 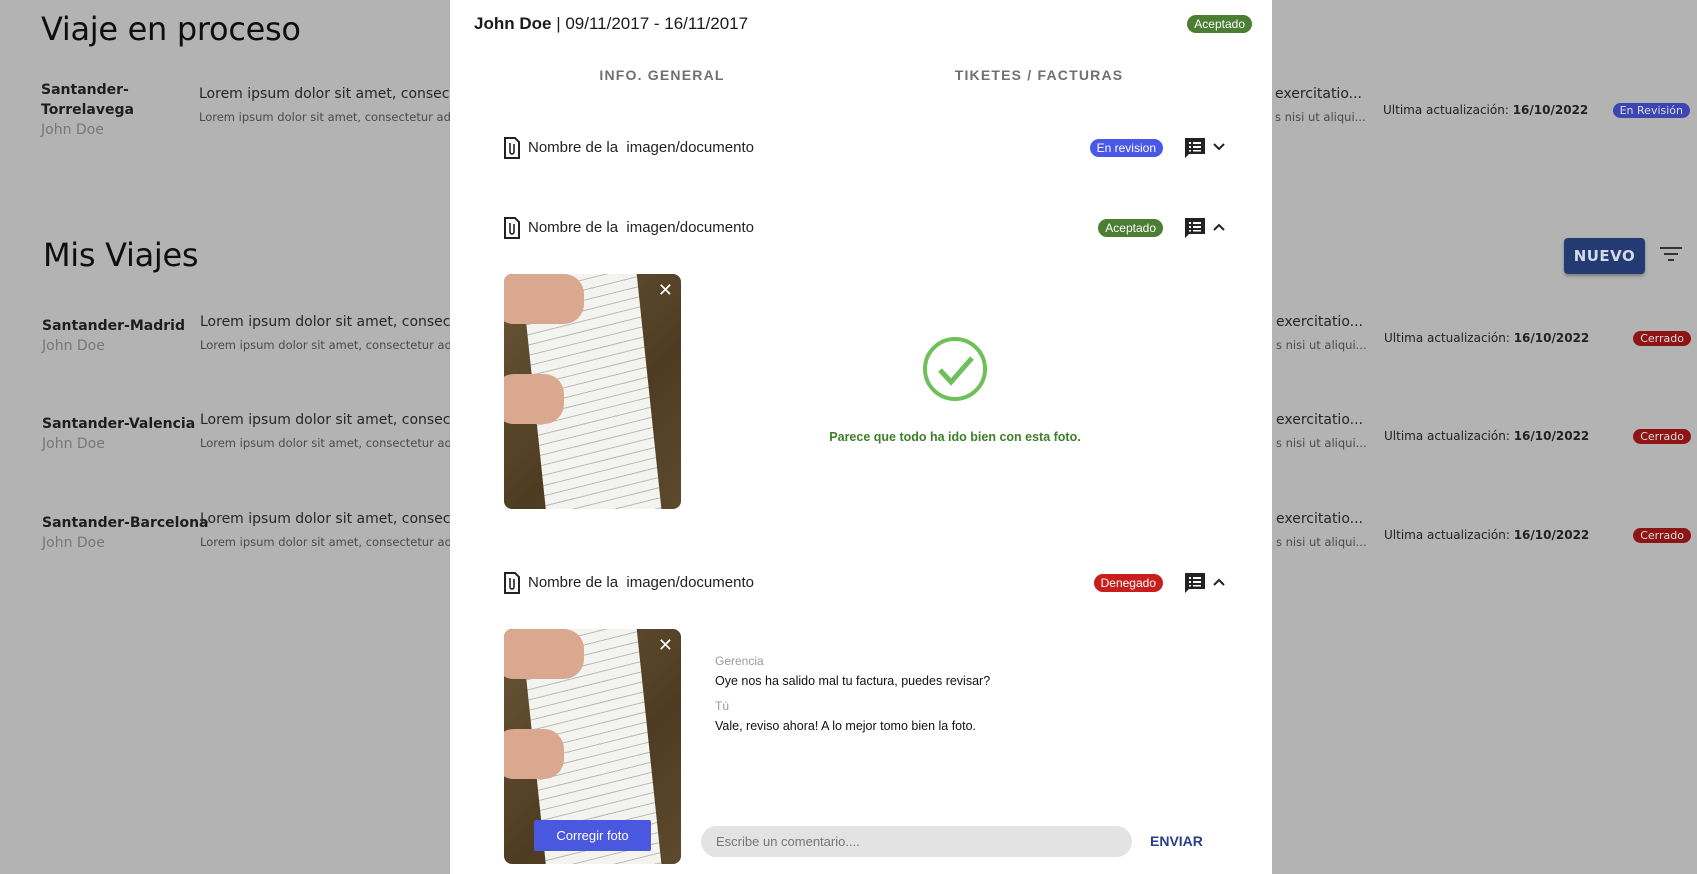 I want to click on document-status-badge: En revision, so click(x=1126, y=148).